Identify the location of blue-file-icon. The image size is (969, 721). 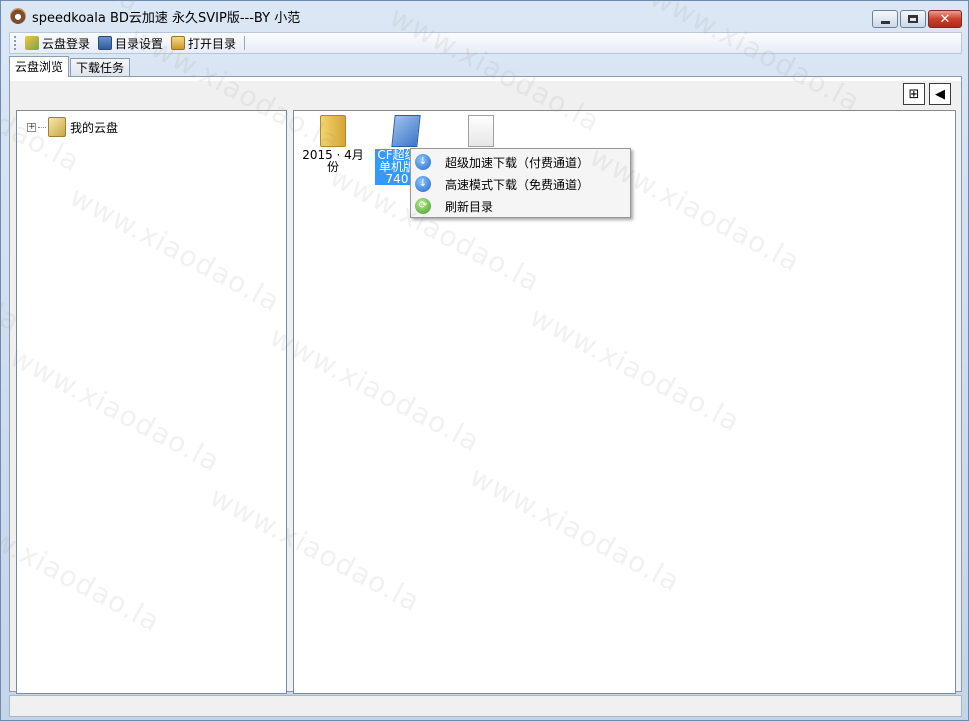
(406, 131).